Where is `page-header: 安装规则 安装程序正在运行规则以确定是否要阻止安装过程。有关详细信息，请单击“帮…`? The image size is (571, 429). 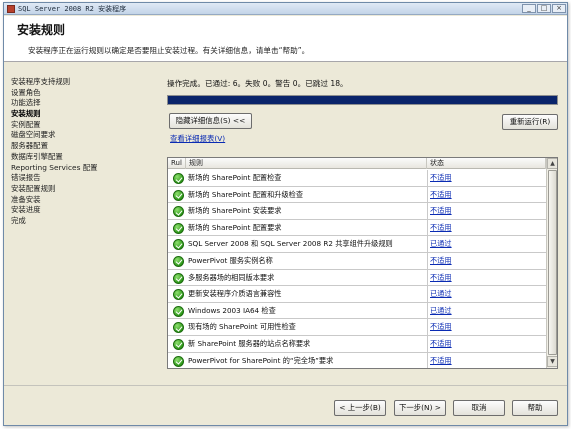
page-header: 安装规则 安装程序正在运行规则以确定是否要阻止安装过程。有关详细信息，请单击“帮… is located at coordinates (285, 39).